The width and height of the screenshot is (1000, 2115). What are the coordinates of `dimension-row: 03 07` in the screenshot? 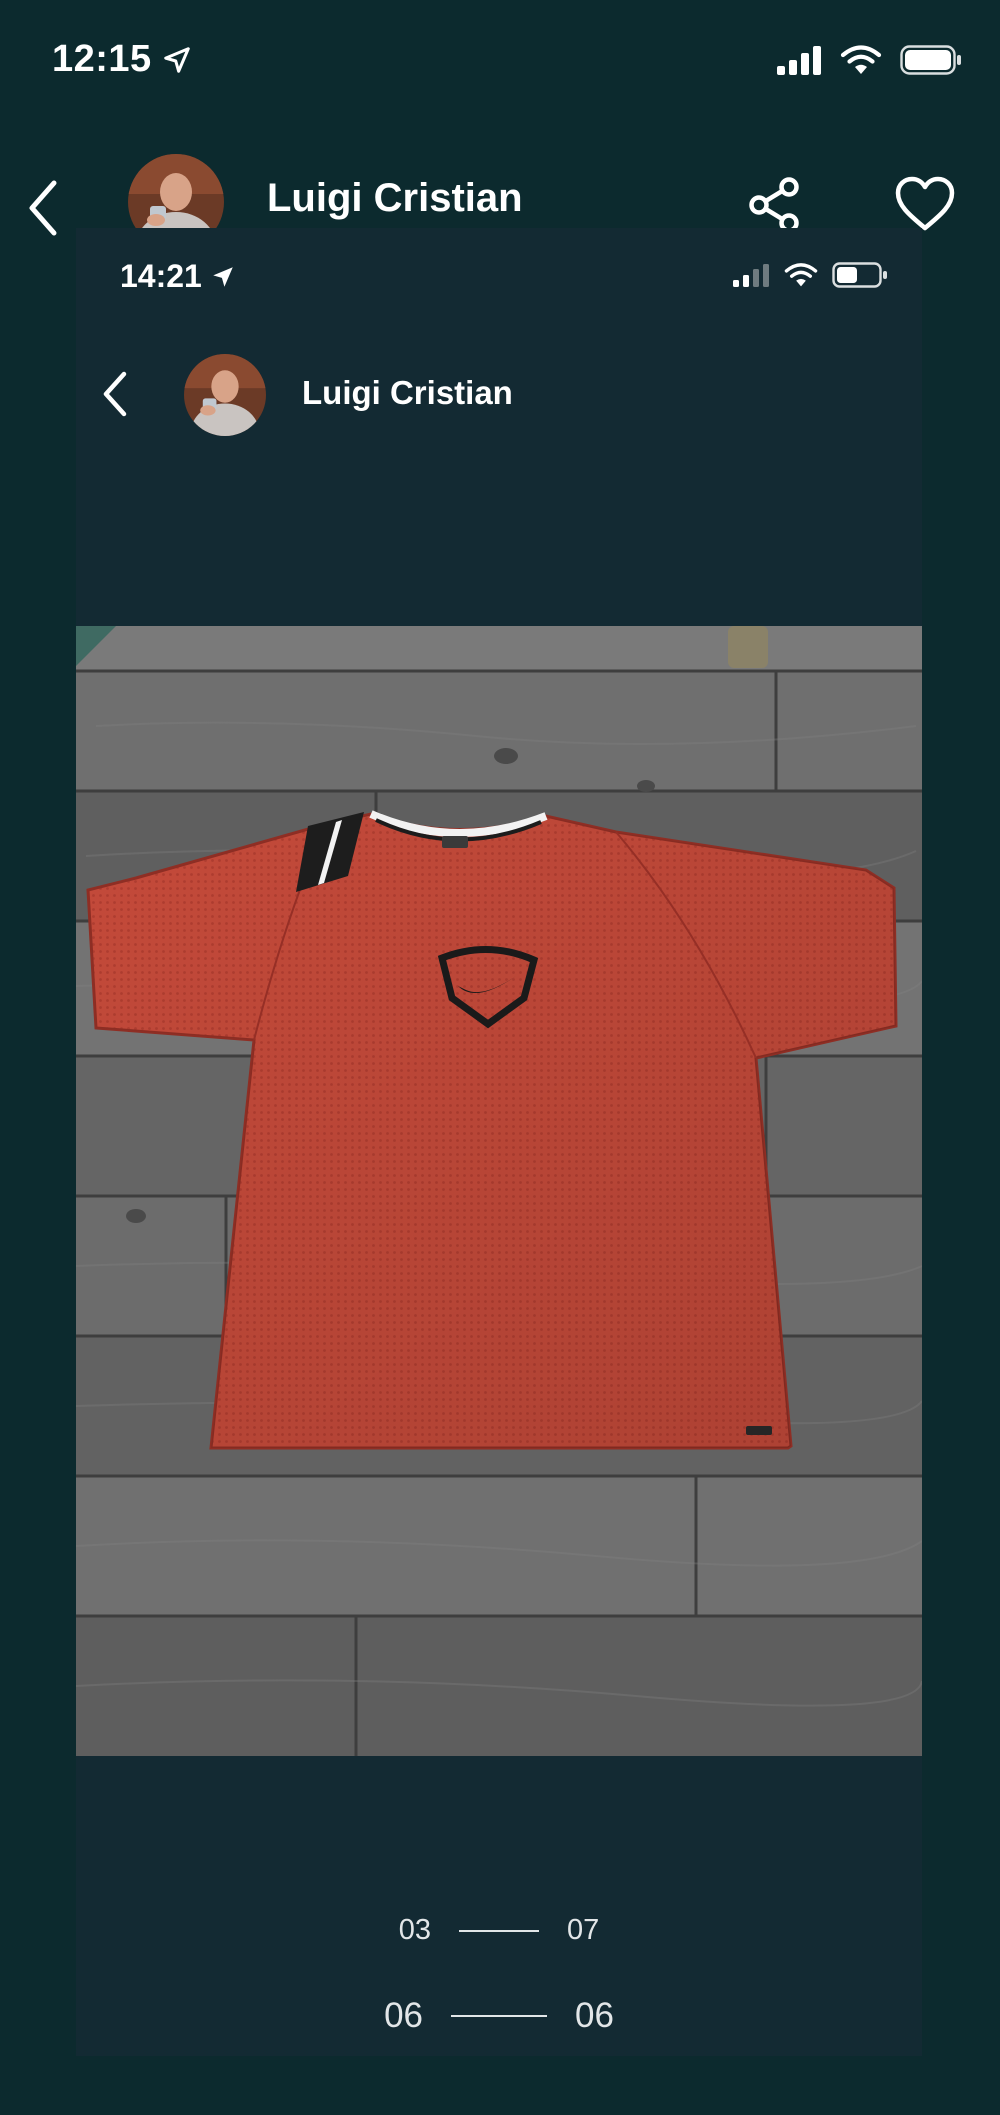 It's located at (499, 1930).